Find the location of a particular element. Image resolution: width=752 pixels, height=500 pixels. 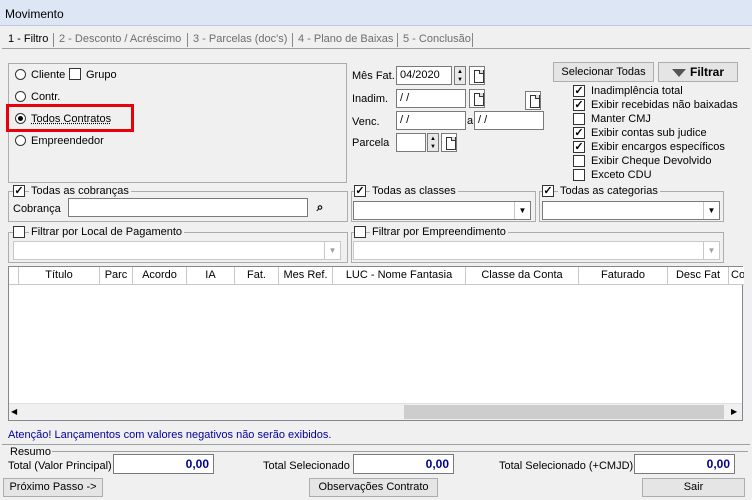

grid-header: Classe da Conta is located at coordinates (522, 276).